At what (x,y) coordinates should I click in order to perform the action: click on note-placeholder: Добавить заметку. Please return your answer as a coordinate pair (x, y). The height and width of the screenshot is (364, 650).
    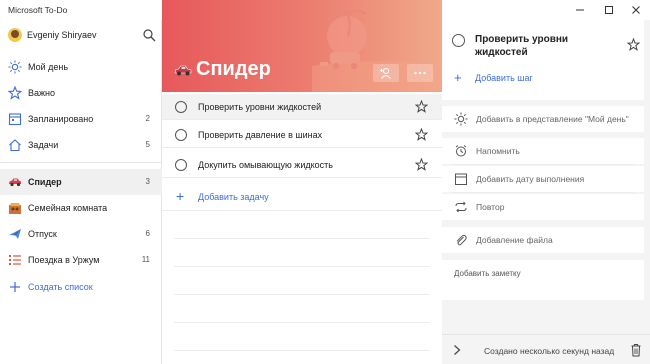
    Looking at the image, I should click on (487, 273).